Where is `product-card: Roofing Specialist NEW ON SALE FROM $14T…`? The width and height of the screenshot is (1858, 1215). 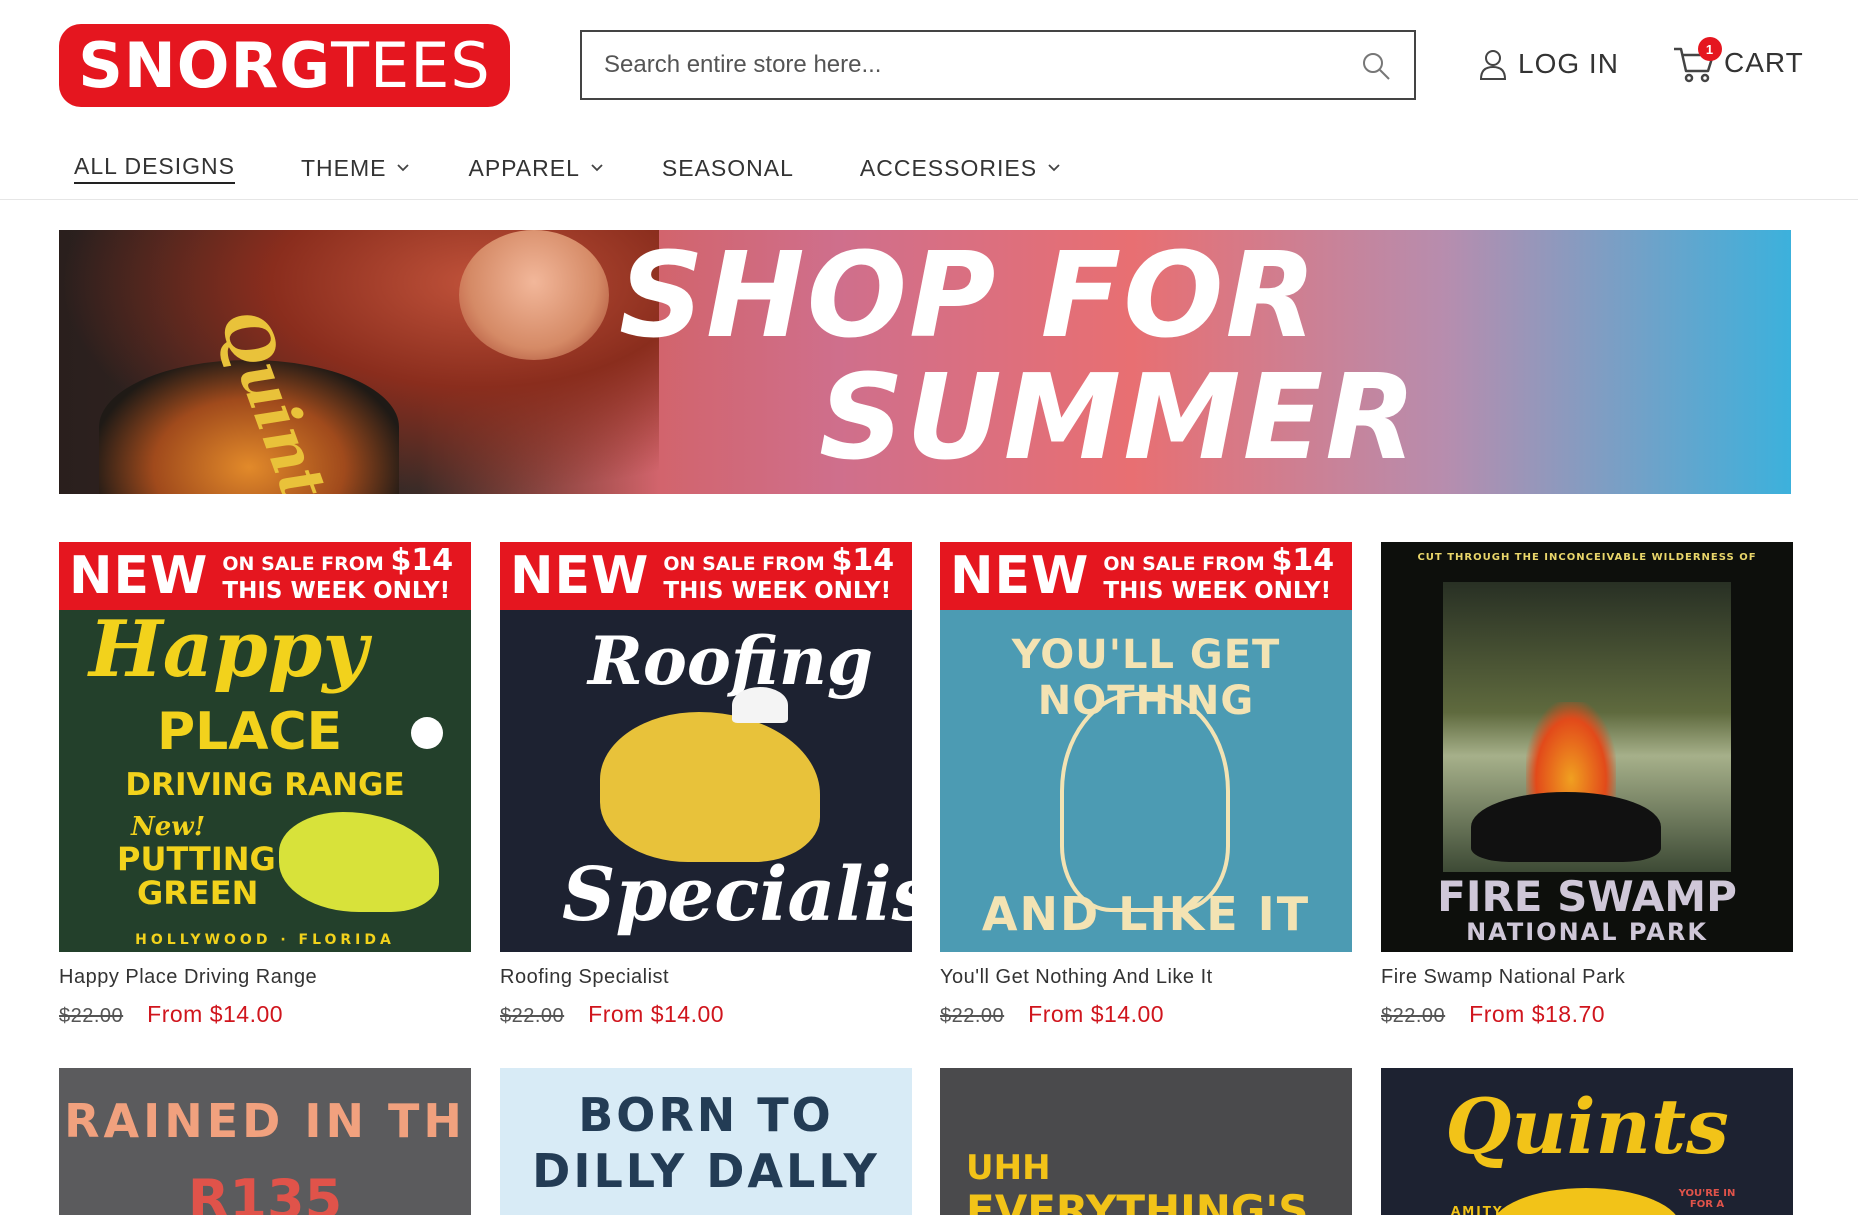
product-card: Roofing Specialist NEW ON SALE FROM $14T… is located at coordinates (706, 785).